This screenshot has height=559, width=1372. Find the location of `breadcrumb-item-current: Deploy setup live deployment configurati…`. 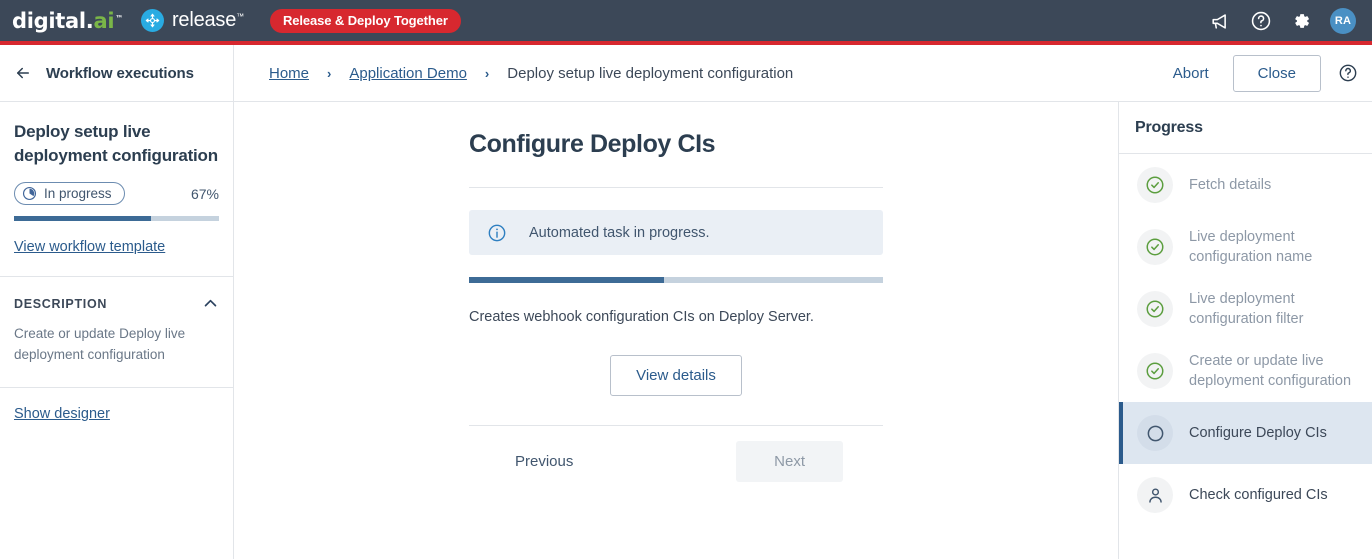

breadcrumb-item-current: Deploy setup live deployment configurati… is located at coordinates (650, 73).